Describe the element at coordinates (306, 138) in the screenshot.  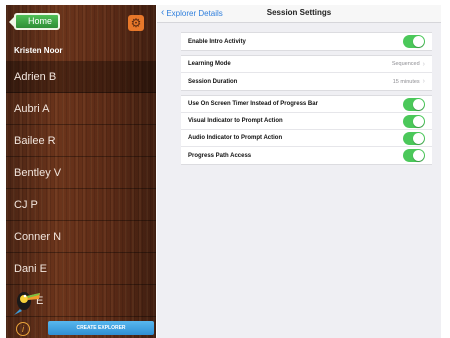
I see `audio-indicator-row: Audio Indicator to Prompt Action` at that location.